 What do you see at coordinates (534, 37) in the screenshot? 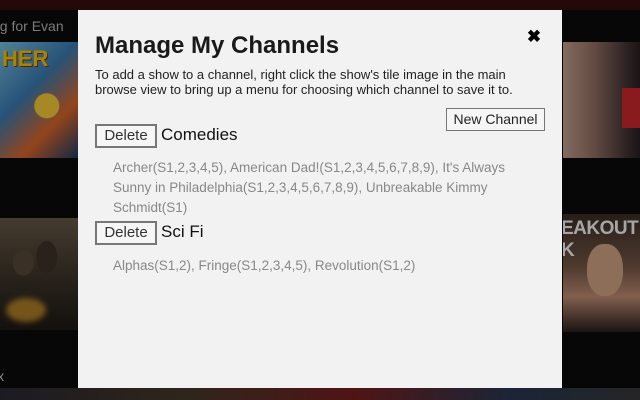
I see `close-icon: ✖` at bounding box center [534, 37].